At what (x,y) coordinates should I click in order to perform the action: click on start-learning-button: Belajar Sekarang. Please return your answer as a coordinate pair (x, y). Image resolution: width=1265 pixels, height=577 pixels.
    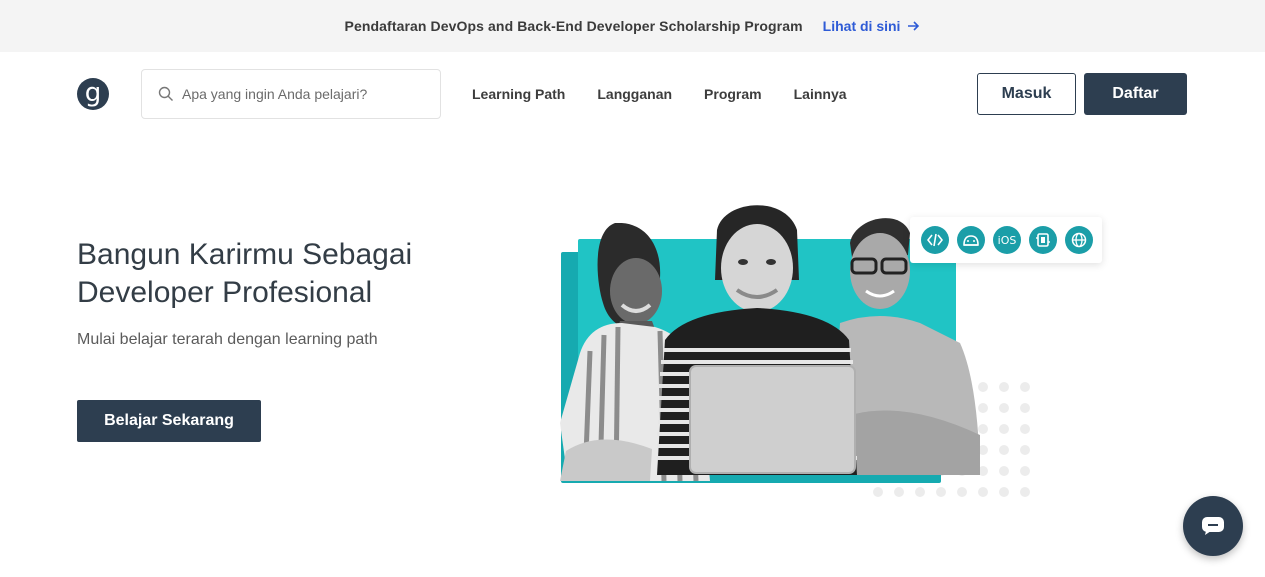
    Looking at the image, I should click on (169, 421).